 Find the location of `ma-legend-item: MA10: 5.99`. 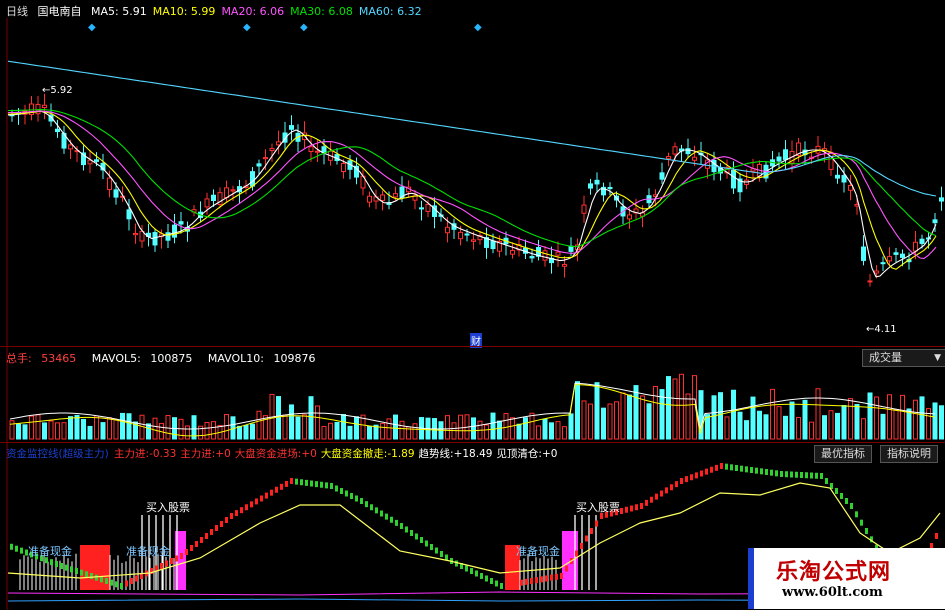

ma-legend-item: MA10: 5.99 is located at coordinates (184, 11).